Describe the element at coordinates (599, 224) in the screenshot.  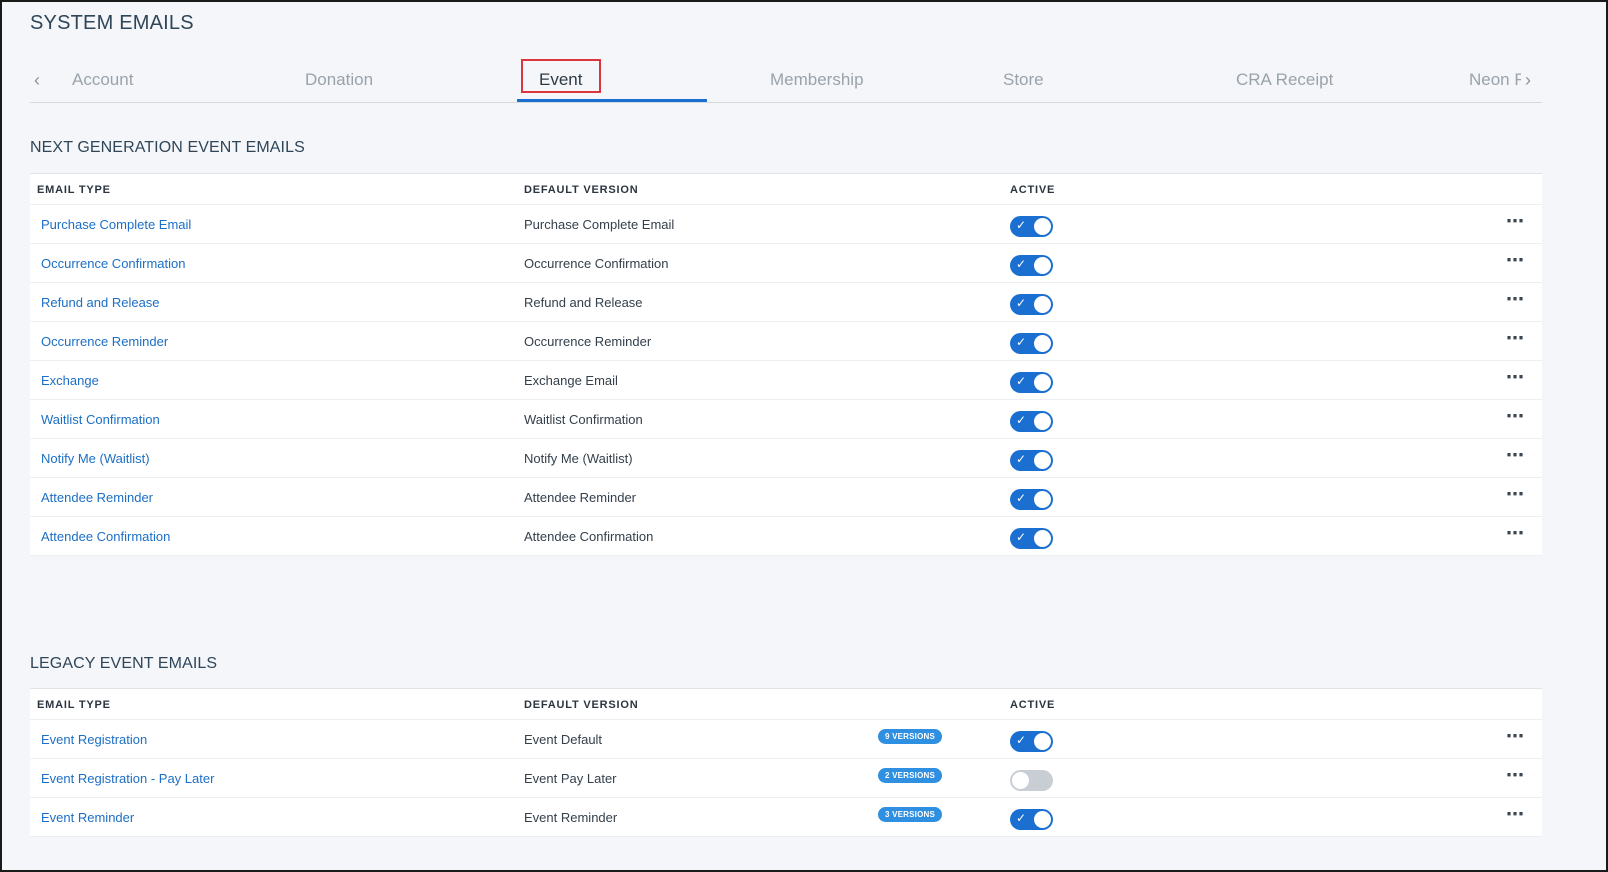
I see `default-version-text: Purchase Complete Email` at that location.